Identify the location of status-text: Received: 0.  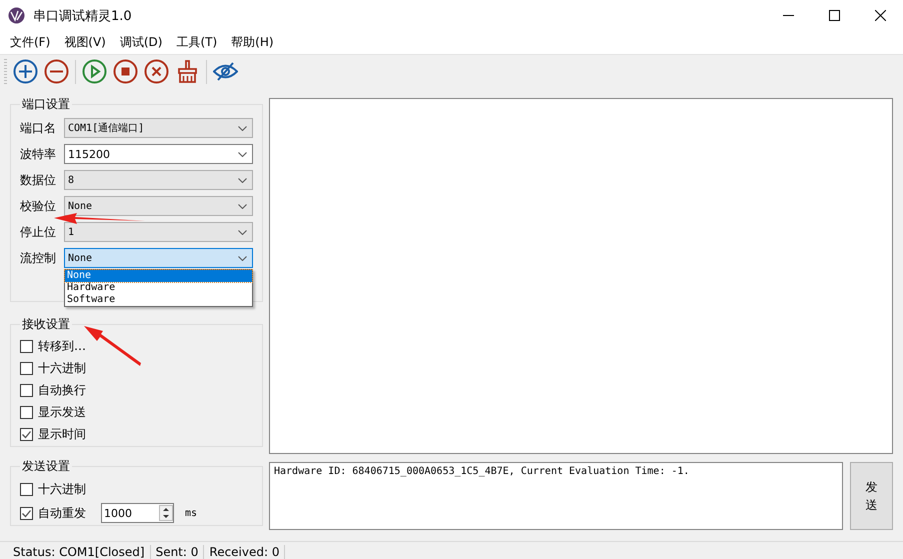
(245, 552).